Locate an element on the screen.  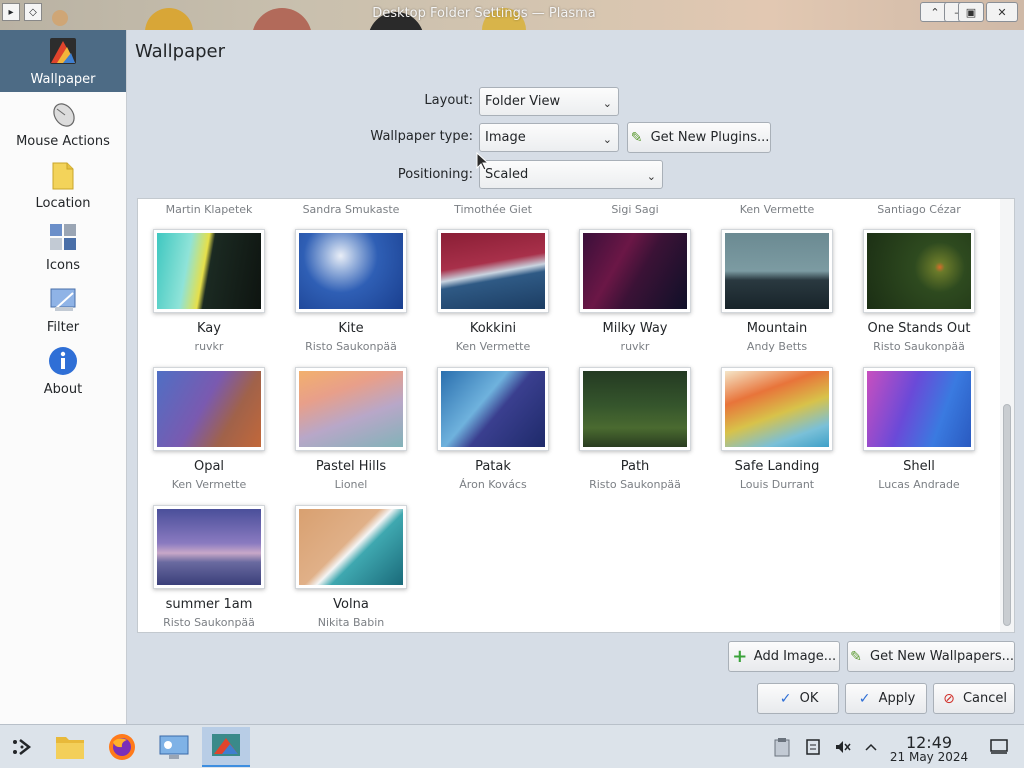
wallpaper-name: Patak is located at coordinates (493, 466).